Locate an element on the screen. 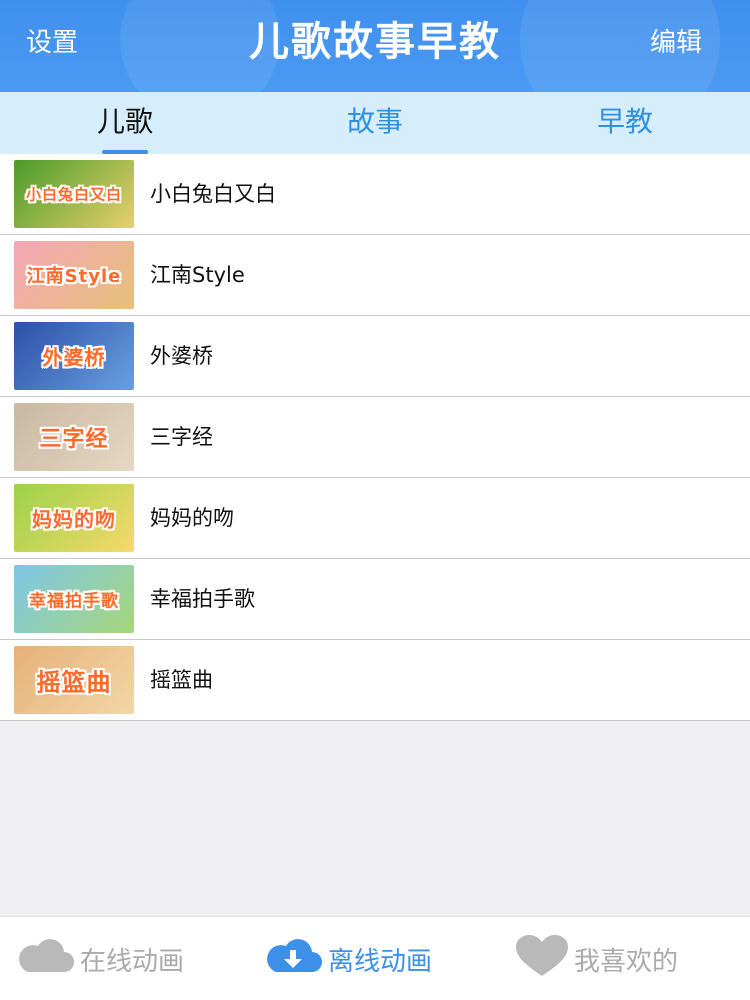 This screenshot has width=750, height=1000. list-item: 摇篮曲 摇篮曲 is located at coordinates (375, 680).